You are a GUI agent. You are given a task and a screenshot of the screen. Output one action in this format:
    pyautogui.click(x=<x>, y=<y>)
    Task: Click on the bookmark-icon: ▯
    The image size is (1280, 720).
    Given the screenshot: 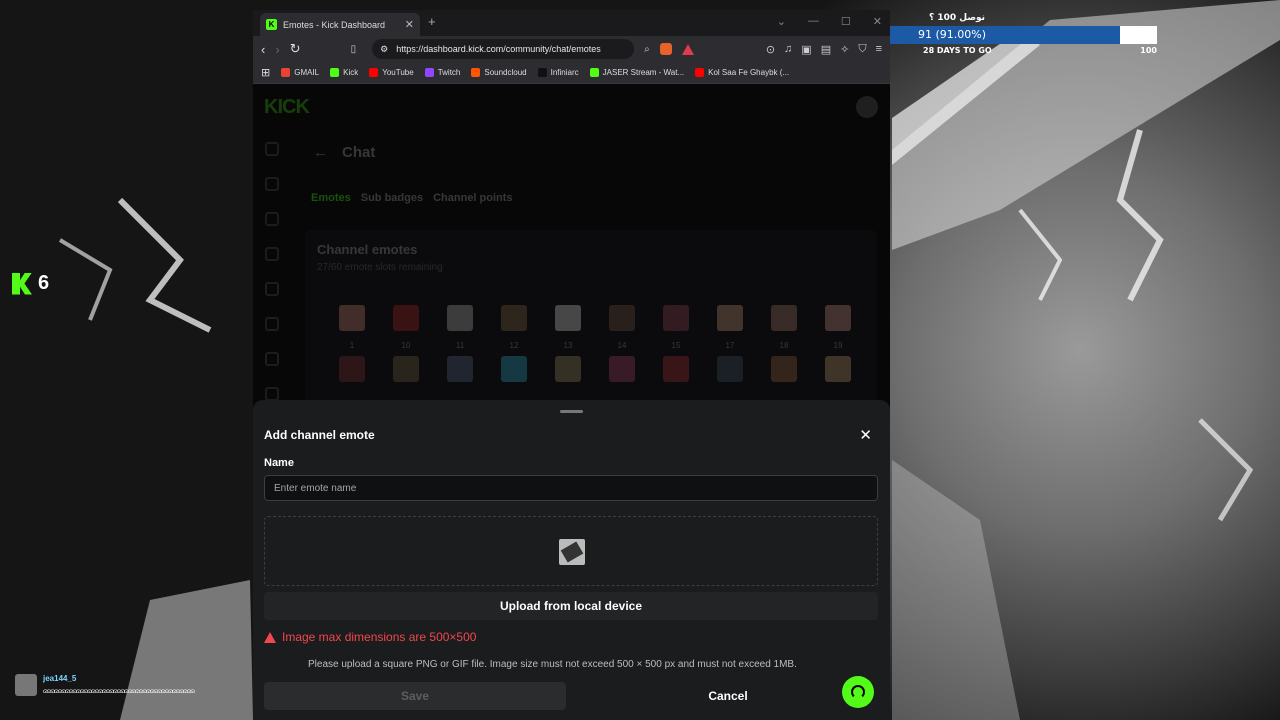 What is the action you would take?
    pyautogui.click(x=354, y=49)
    